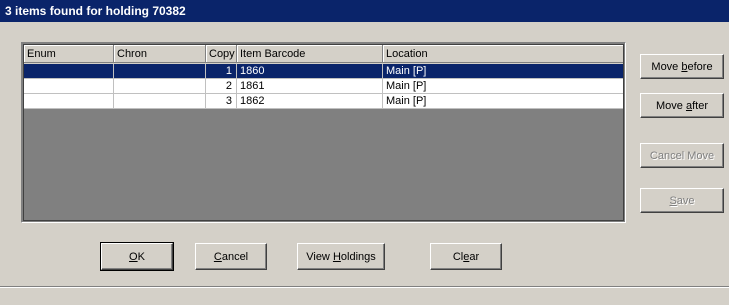 The image size is (729, 305). Describe the element at coordinates (95, 11) in the screenshot. I see `window-title: 3 items found for holding 70382` at that location.